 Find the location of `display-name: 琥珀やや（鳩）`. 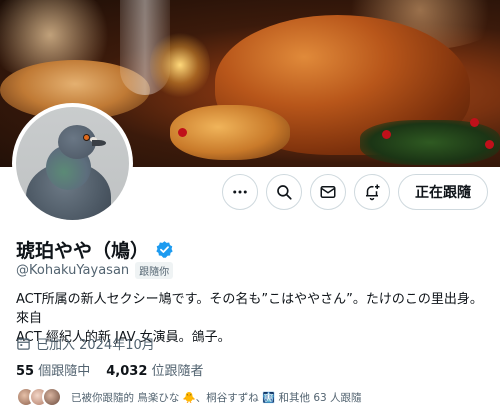

display-name: 琥珀やや（鳩） is located at coordinates (83, 251).